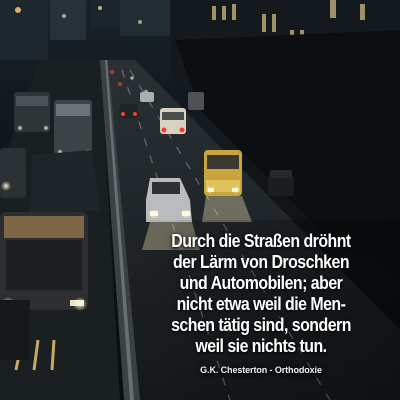 Image resolution: width=400 pixels, height=400 pixels. Describe the element at coordinates (261, 261) in the screenshot. I see `quote-line: der Lärm von Droschken` at that location.